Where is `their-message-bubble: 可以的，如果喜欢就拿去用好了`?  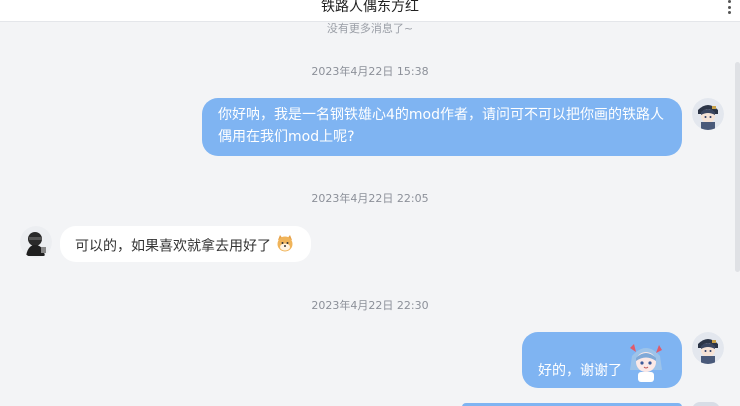 their-message-bubble: 可以的，如果喜欢就拿去用好了 is located at coordinates (185, 244).